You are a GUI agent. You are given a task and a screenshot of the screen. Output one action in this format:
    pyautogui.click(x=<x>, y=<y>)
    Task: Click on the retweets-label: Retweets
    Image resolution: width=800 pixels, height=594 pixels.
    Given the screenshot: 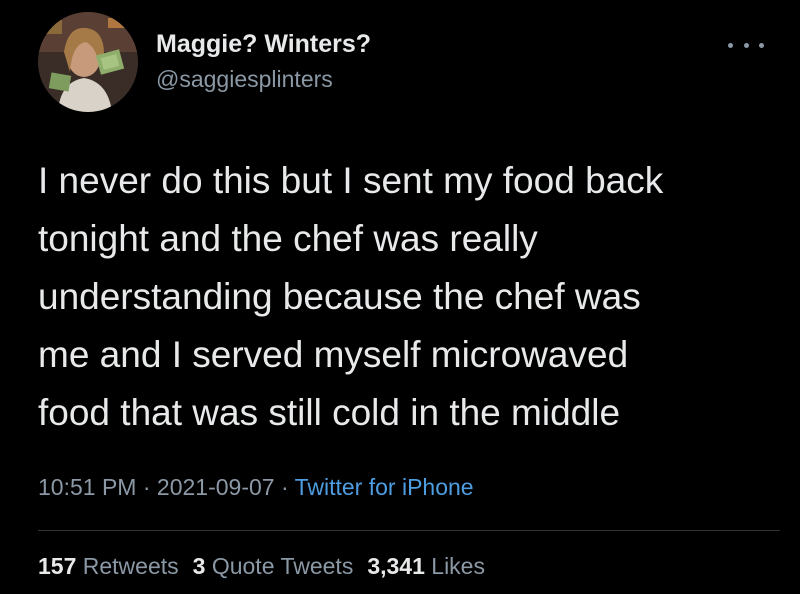 What is the action you would take?
    pyautogui.click(x=130, y=566)
    